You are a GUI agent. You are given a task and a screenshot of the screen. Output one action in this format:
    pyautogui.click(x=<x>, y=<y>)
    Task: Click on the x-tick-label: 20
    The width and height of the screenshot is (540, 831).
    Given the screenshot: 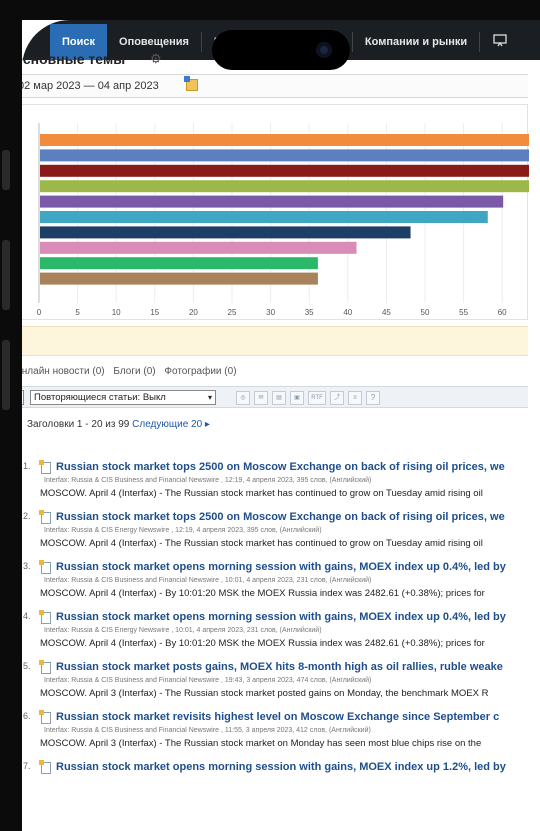 What is the action you would take?
    pyautogui.click(x=193, y=312)
    